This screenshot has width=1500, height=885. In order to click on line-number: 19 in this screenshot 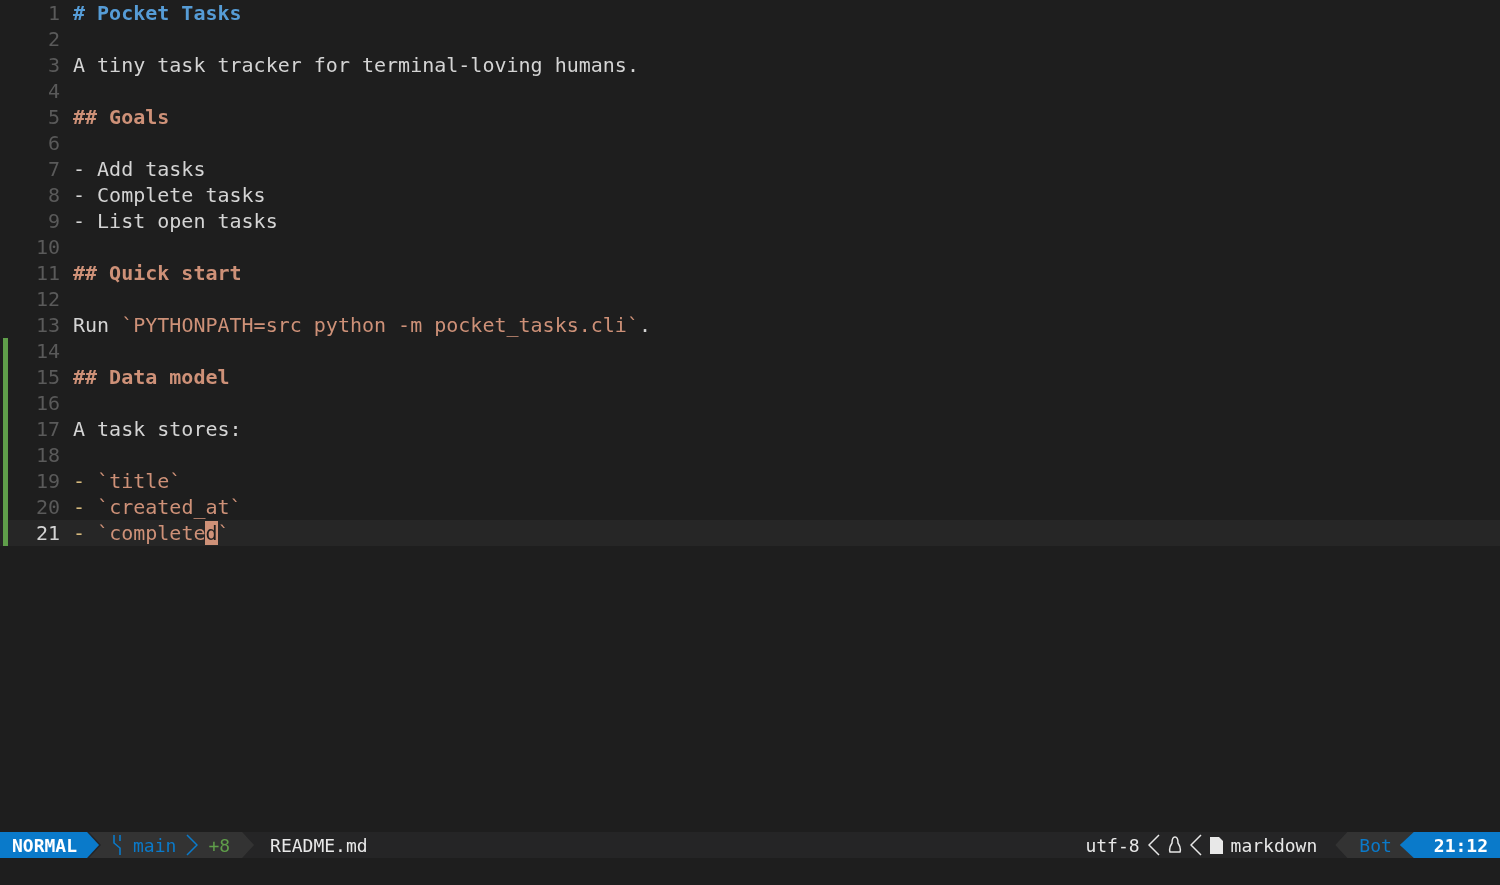, I will do `click(47, 481)`.